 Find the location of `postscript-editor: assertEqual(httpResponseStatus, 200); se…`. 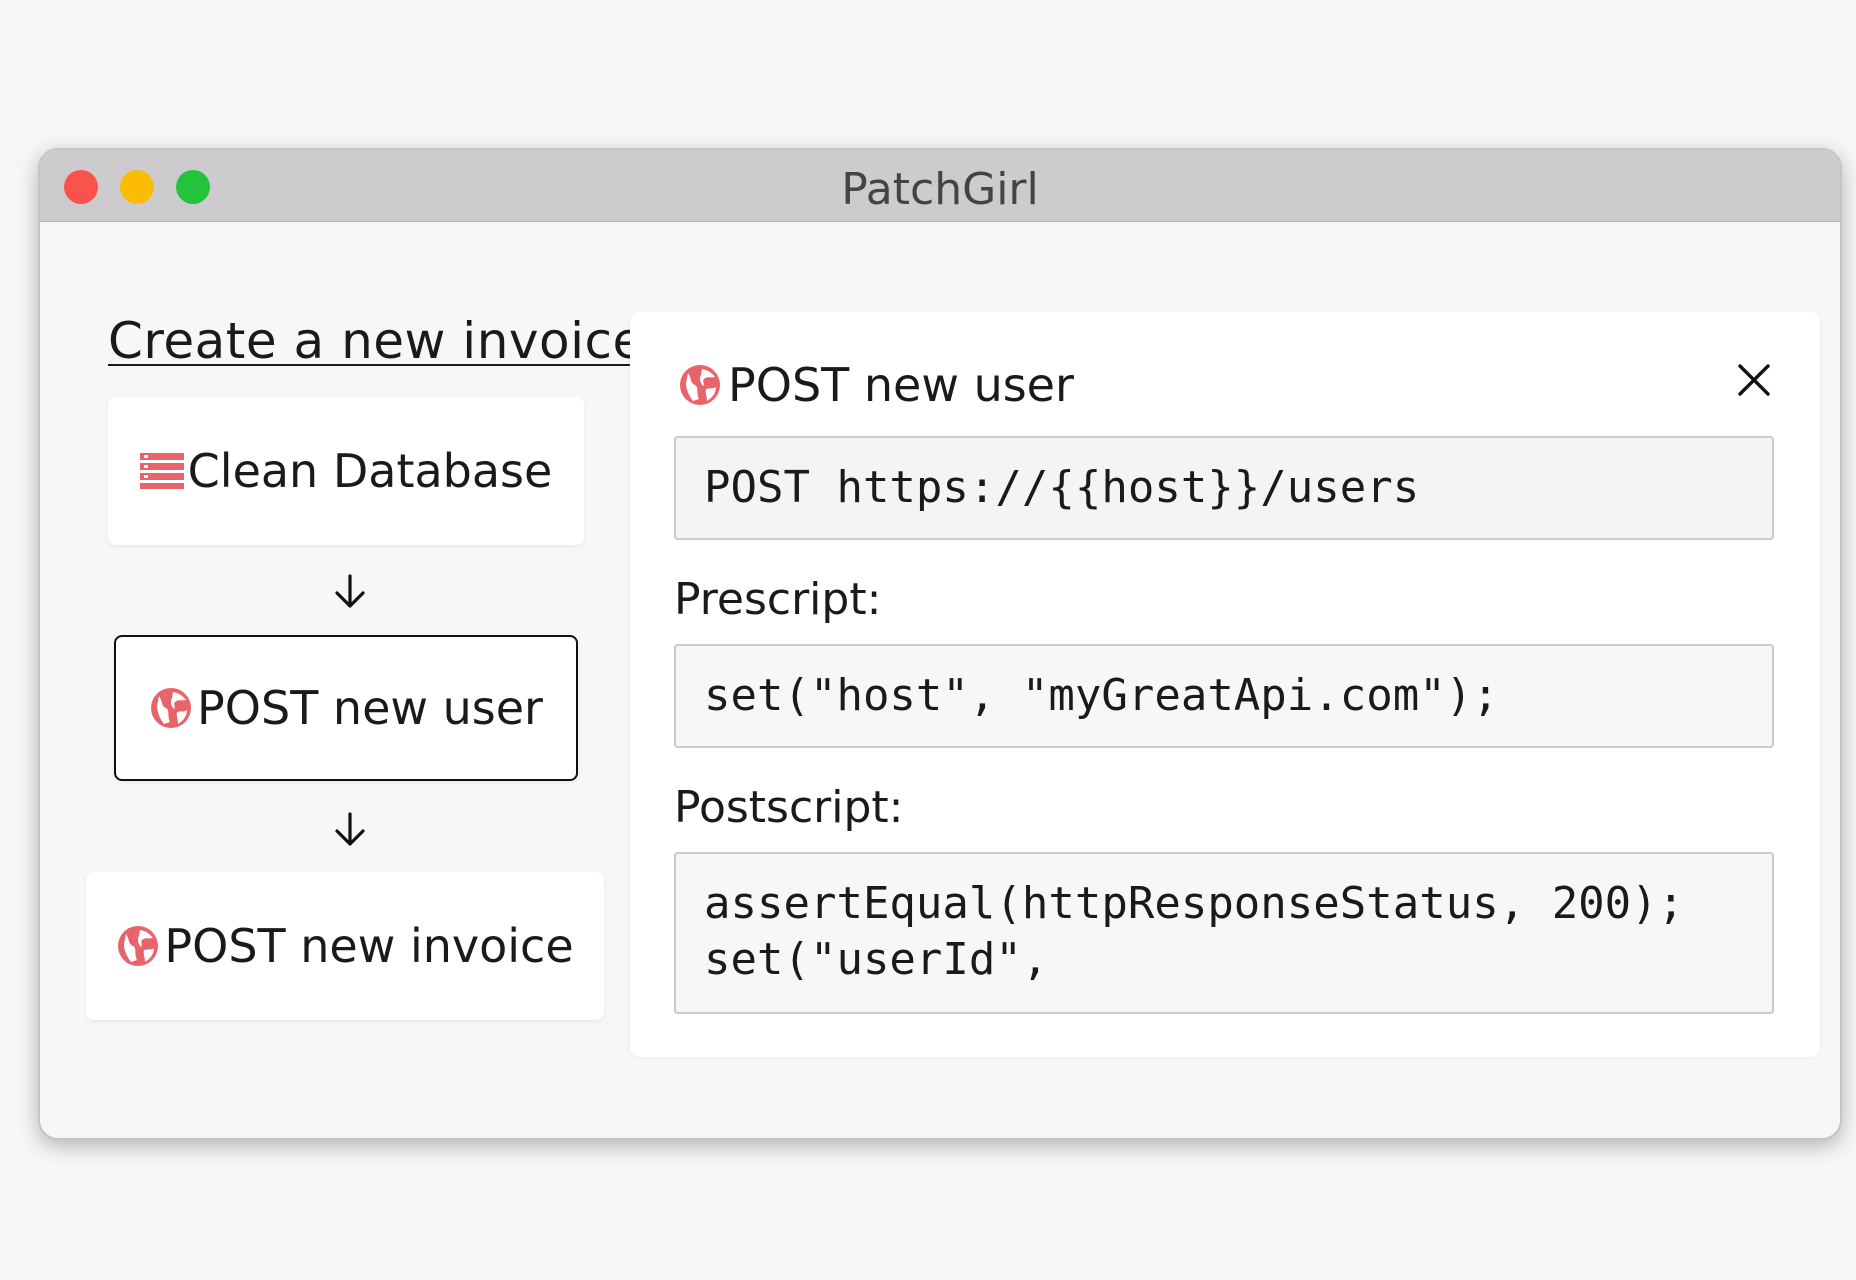

postscript-editor: assertEqual(httpResponseStatus, 200); se… is located at coordinates (1224, 933).